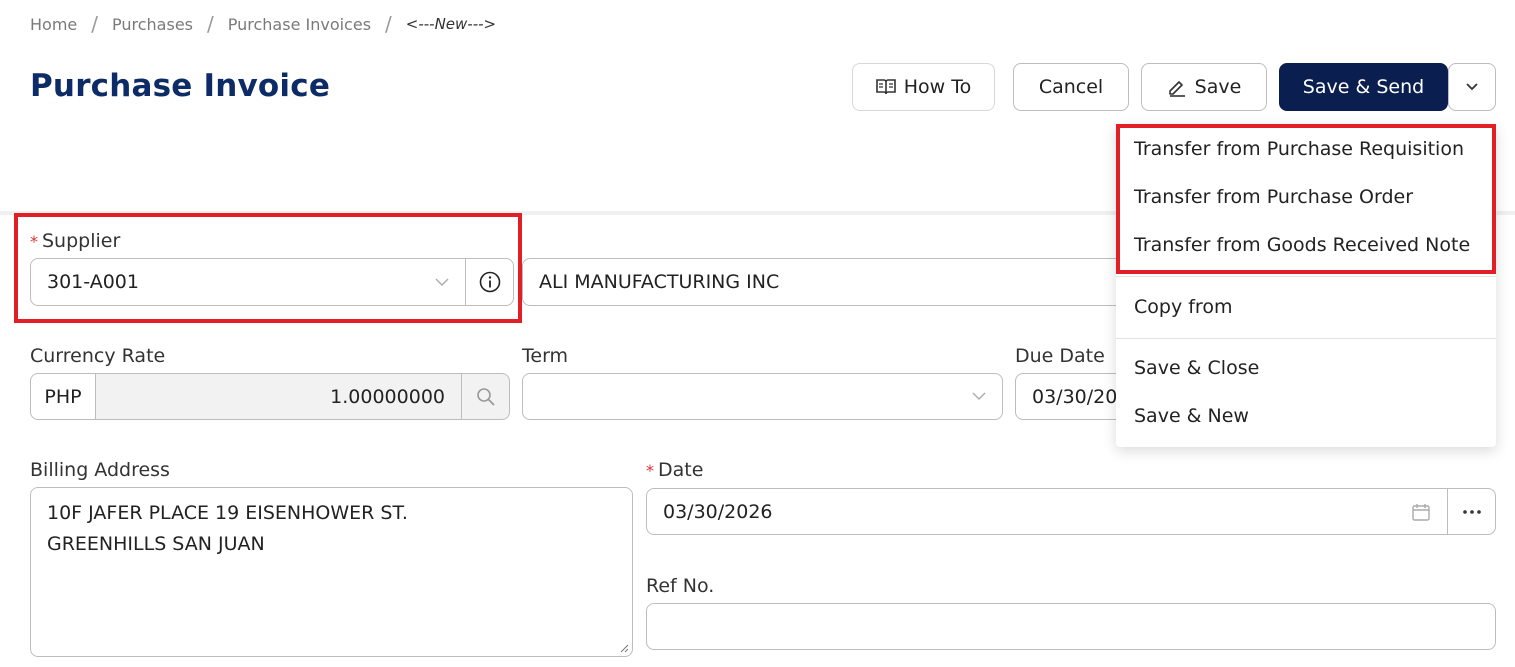  I want to click on date-label: * Date, so click(674, 470).